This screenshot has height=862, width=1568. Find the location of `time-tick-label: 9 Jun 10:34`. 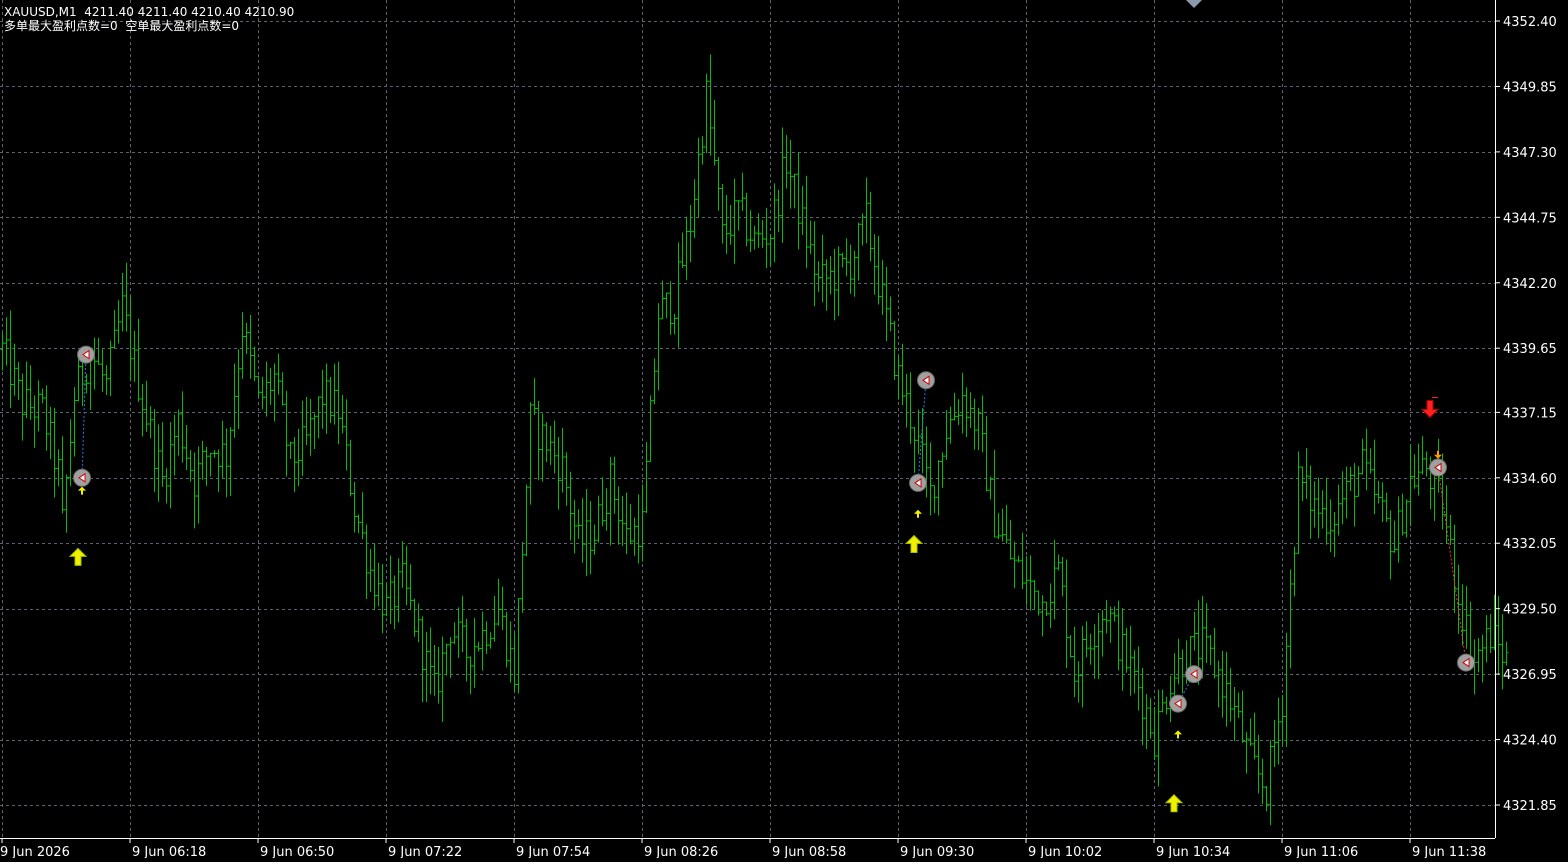

time-tick-label: 9 Jun 10:34 is located at coordinates (1193, 851).